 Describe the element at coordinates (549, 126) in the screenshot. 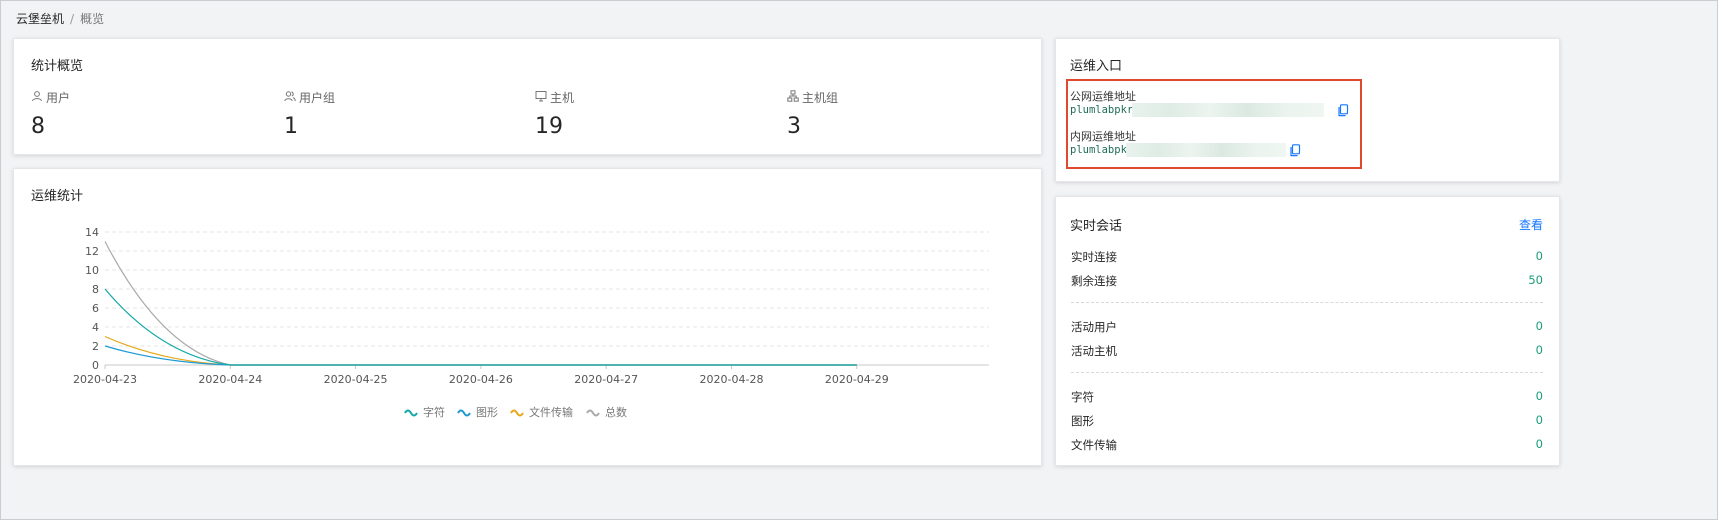

I see `stat-hosts-value: 19` at that location.